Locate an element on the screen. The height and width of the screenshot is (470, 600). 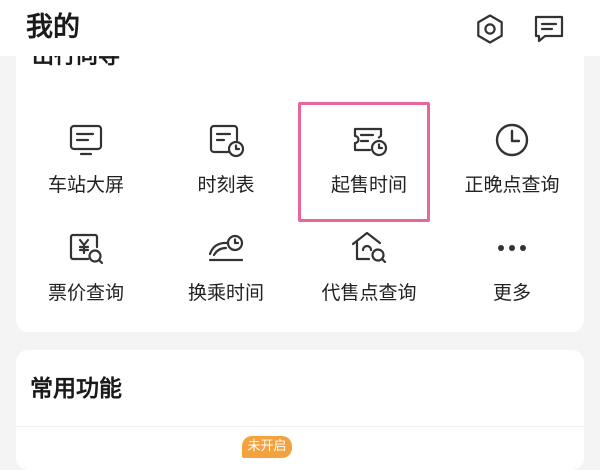
divider is located at coordinates (300, 426).